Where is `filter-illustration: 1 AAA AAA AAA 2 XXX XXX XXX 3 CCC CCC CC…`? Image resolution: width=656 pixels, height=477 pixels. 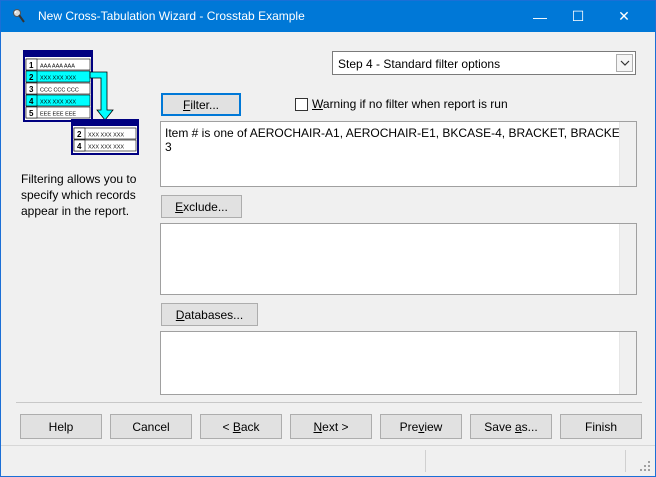
filter-illustration: 1 AAA AAA AAA 2 XXX XXX XXX 3 CCC CCC CC… is located at coordinates (81, 102).